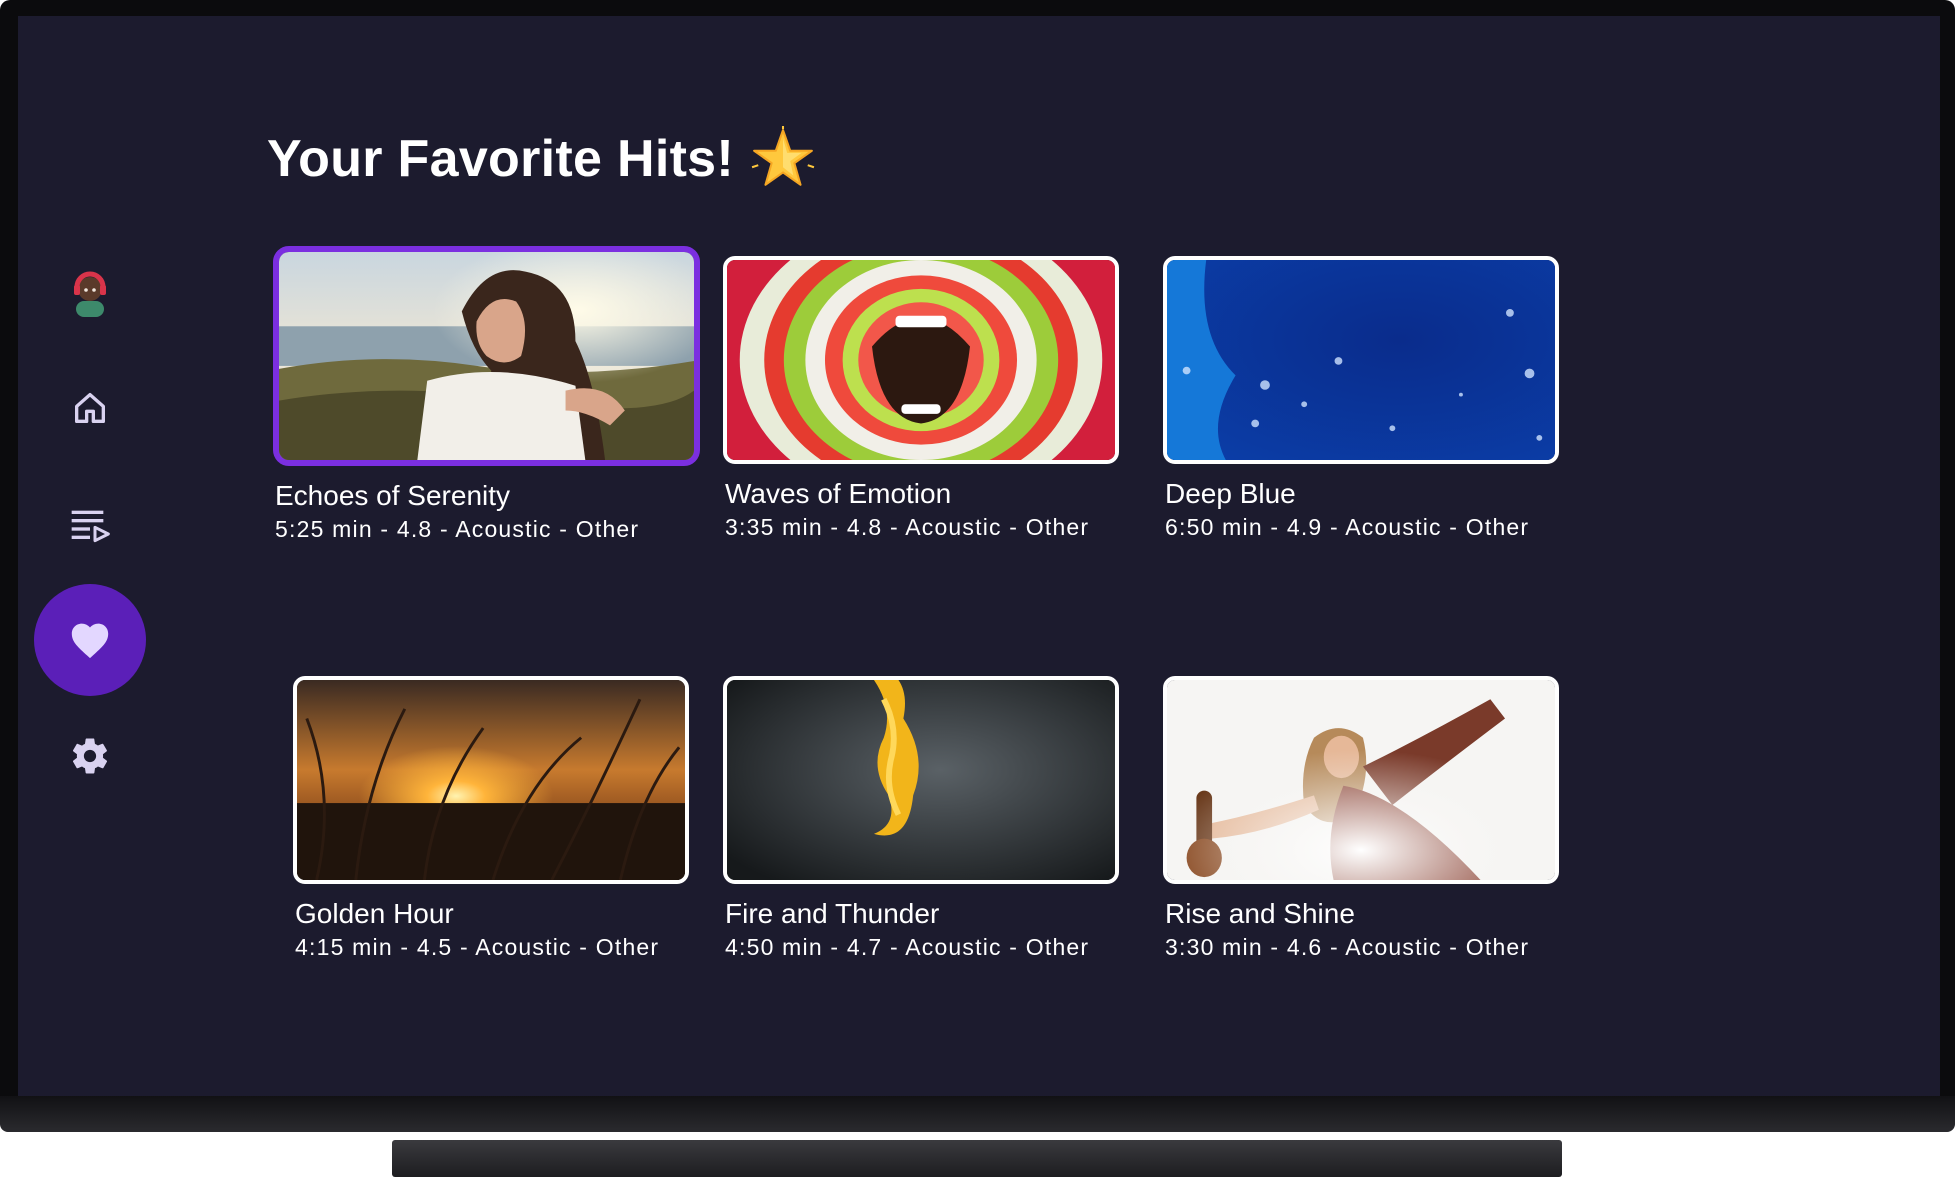  I want to click on nav-item-home, so click(90, 408).